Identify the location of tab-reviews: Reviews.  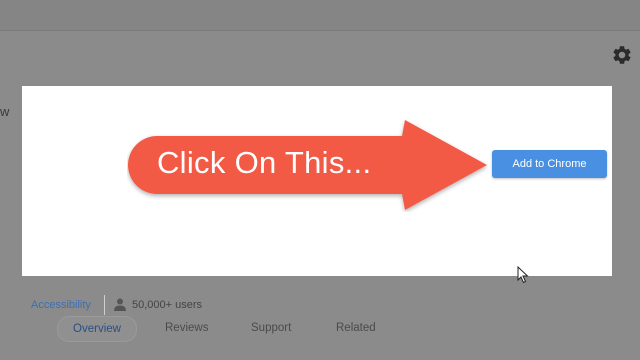
(186, 328).